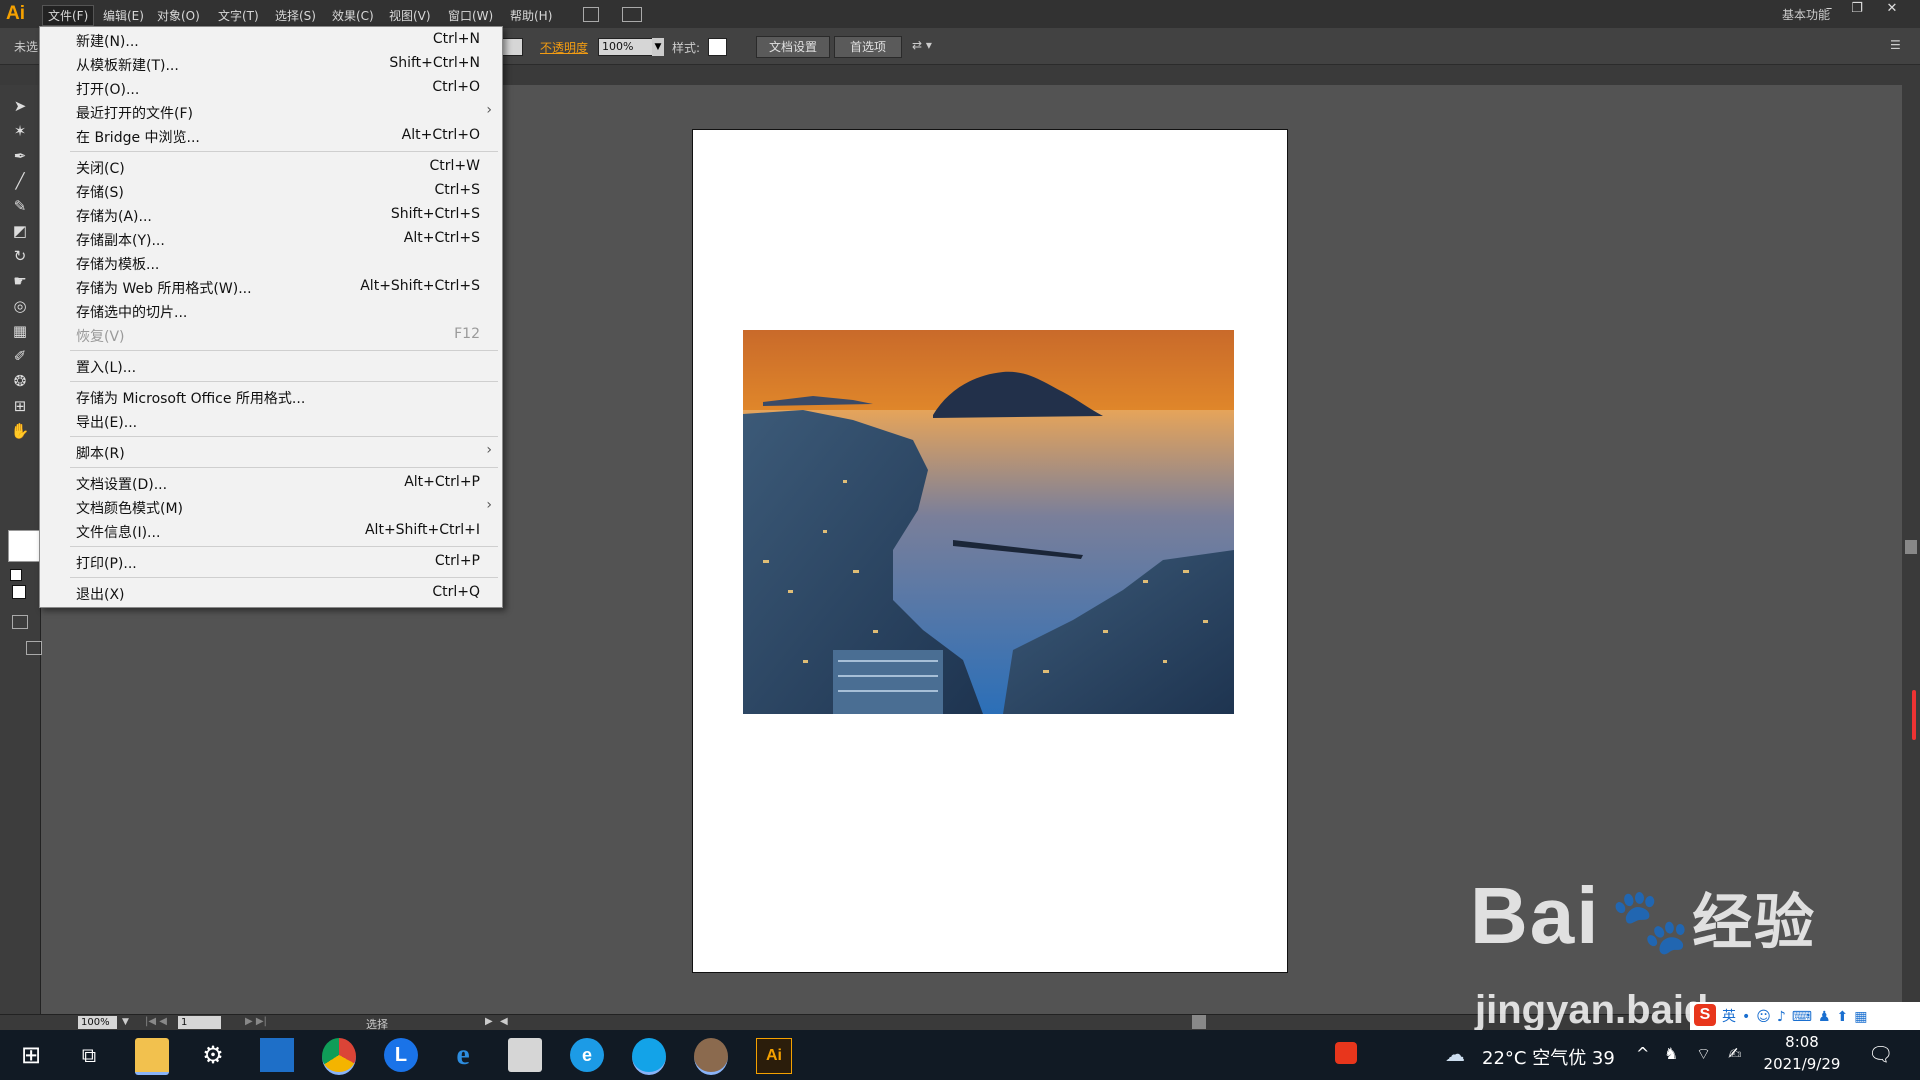  I want to click on rotate-tool-icon: ↻, so click(20, 256).